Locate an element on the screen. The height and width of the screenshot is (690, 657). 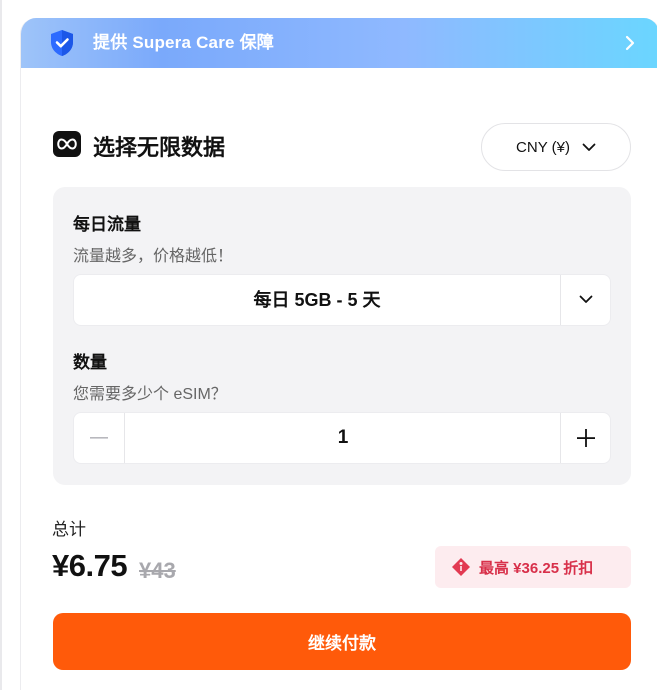
banner-text: 提供 Supera Care 保障 is located at coordinates (184, 42).